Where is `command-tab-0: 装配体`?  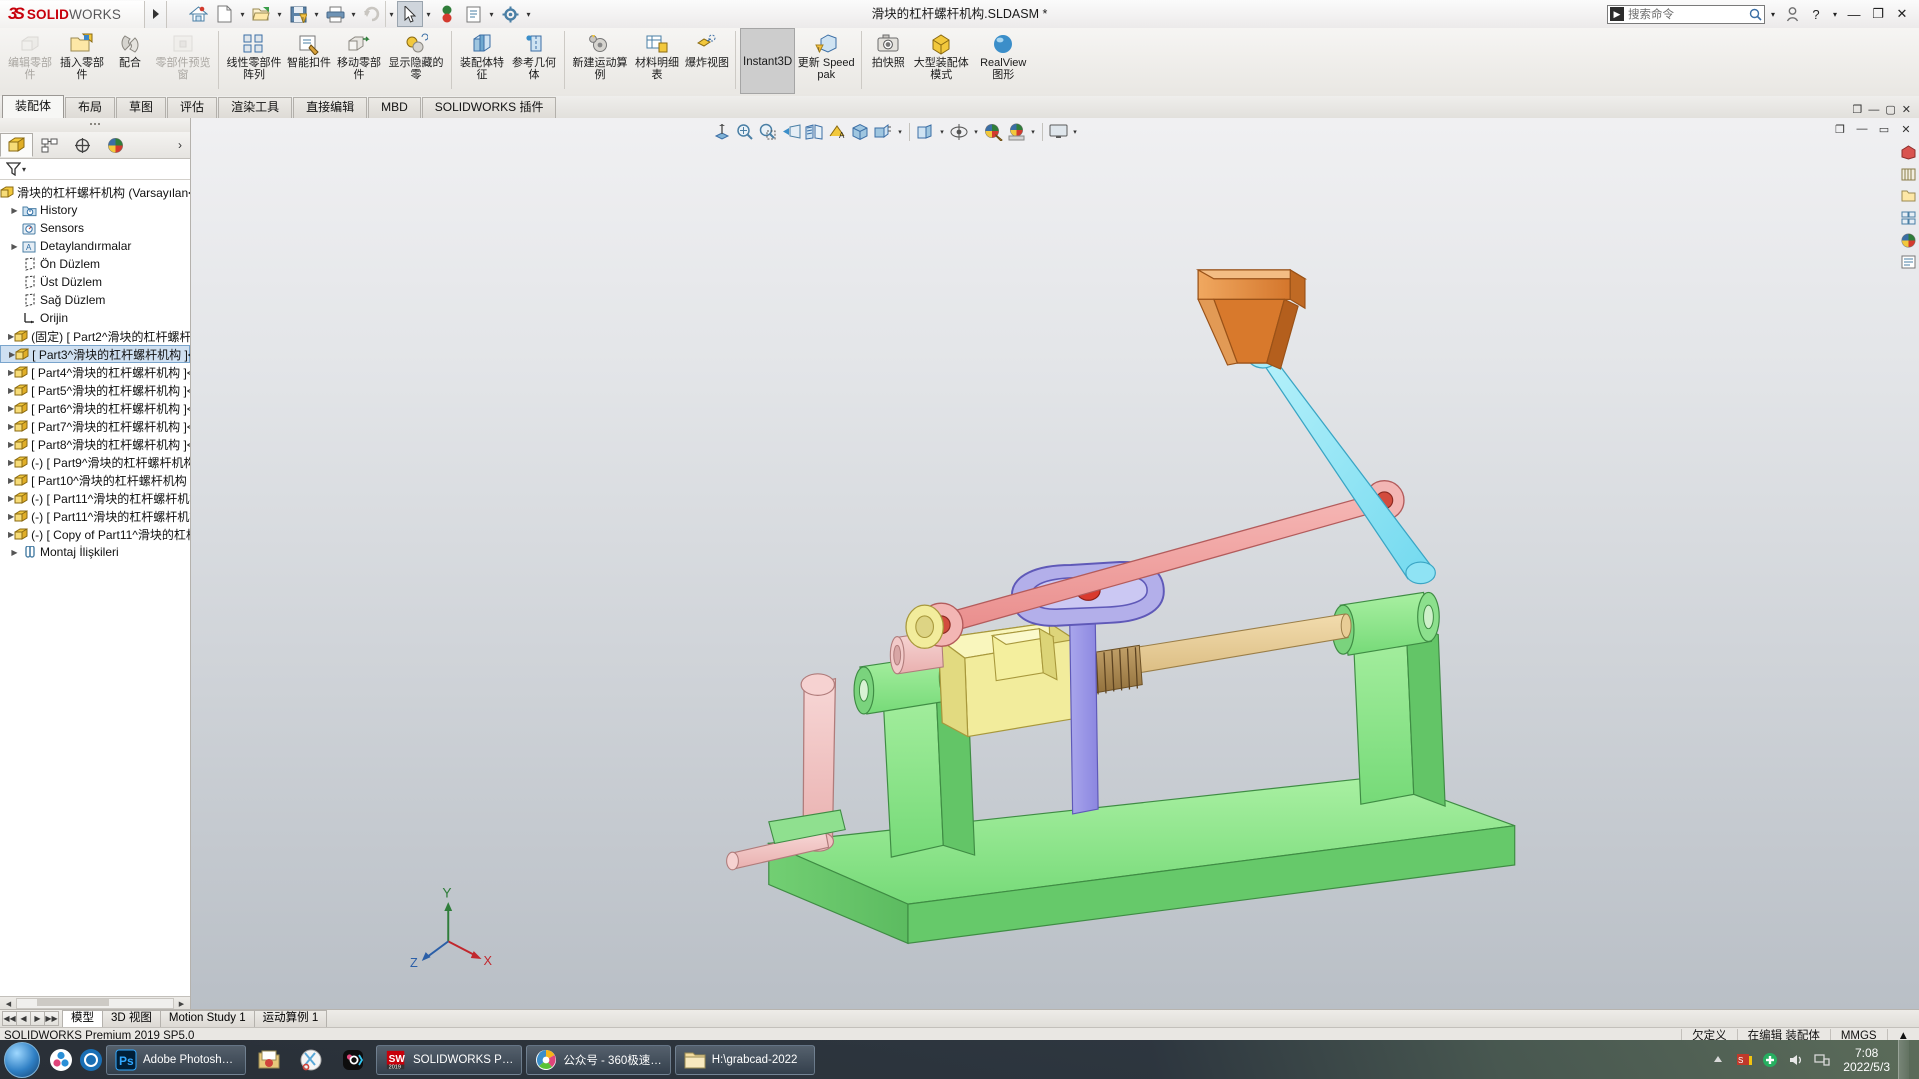
command-tab-0: 装配体 is located at coordinates (33, 106).